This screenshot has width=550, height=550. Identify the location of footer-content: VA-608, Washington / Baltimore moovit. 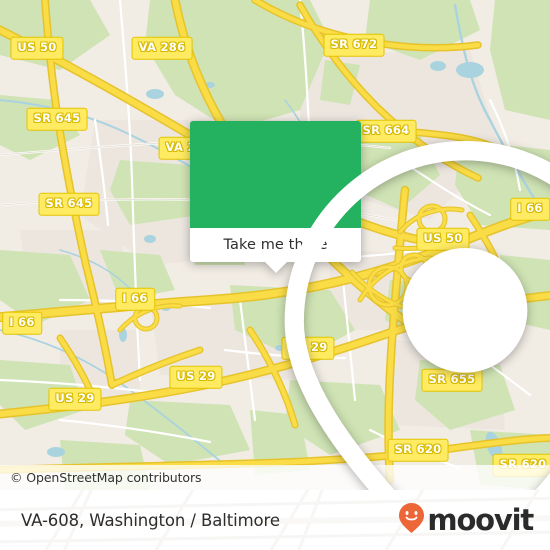
(275, 520).